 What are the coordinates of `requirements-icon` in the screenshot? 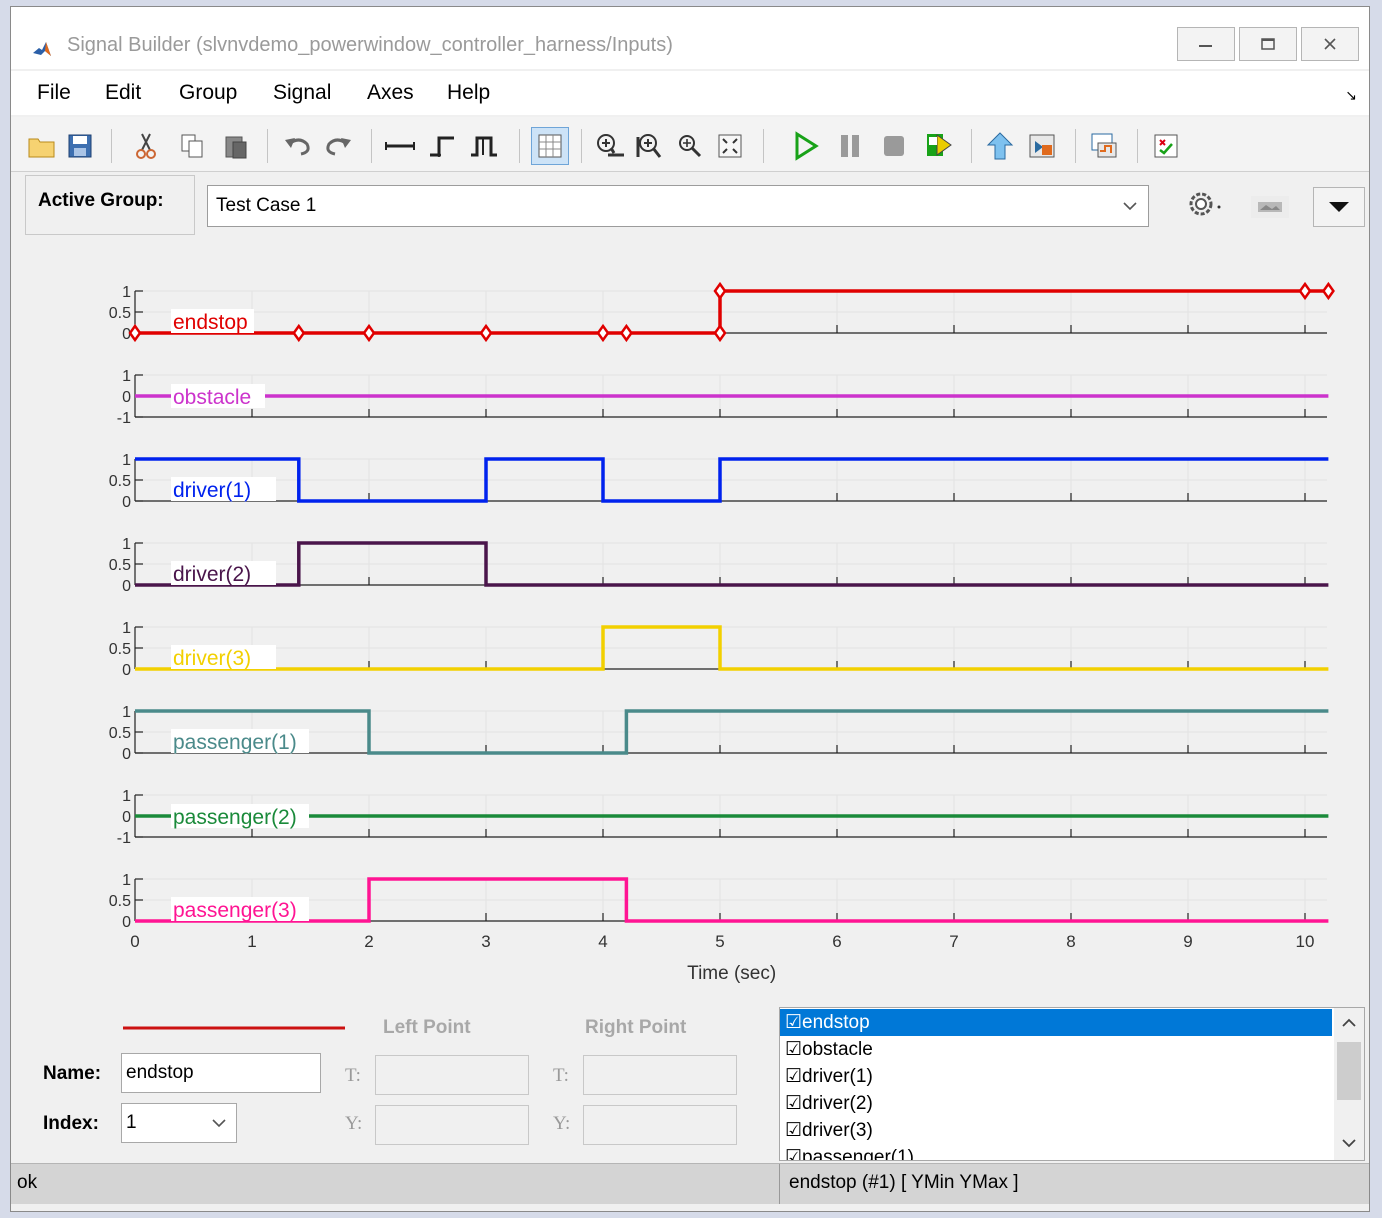 It's located at (1104, 145).